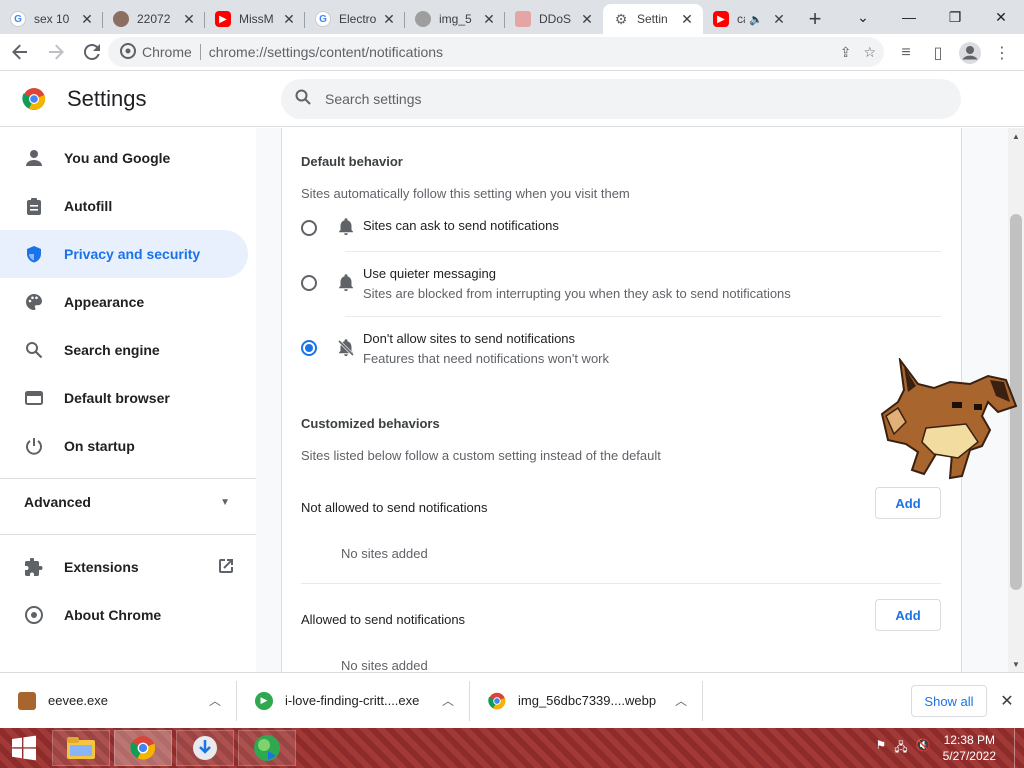 This screenshot has height=768, width=1024. I want to click on sidebar-item-on-startup: On startup, so click(124, 446).